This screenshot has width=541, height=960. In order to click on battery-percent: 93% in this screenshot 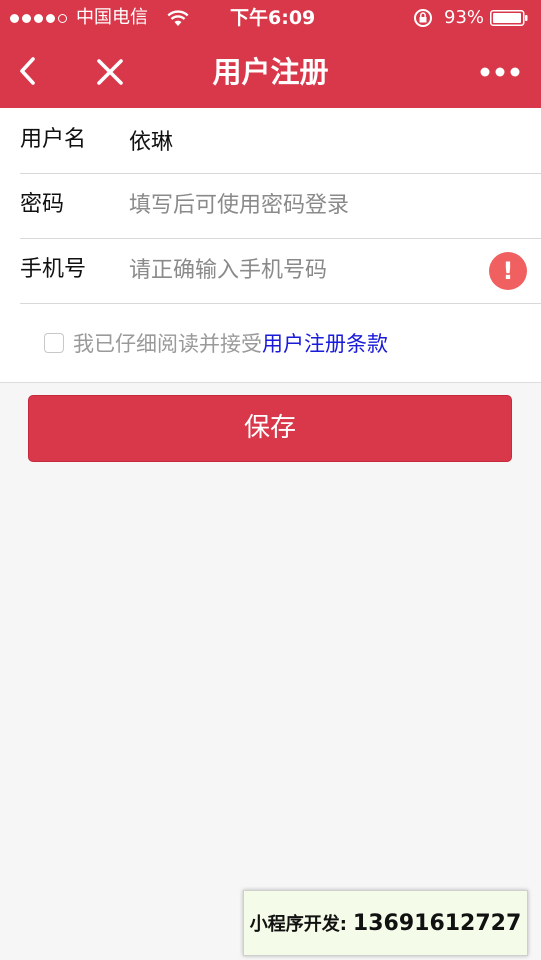, I will do `click(464, 17)`.